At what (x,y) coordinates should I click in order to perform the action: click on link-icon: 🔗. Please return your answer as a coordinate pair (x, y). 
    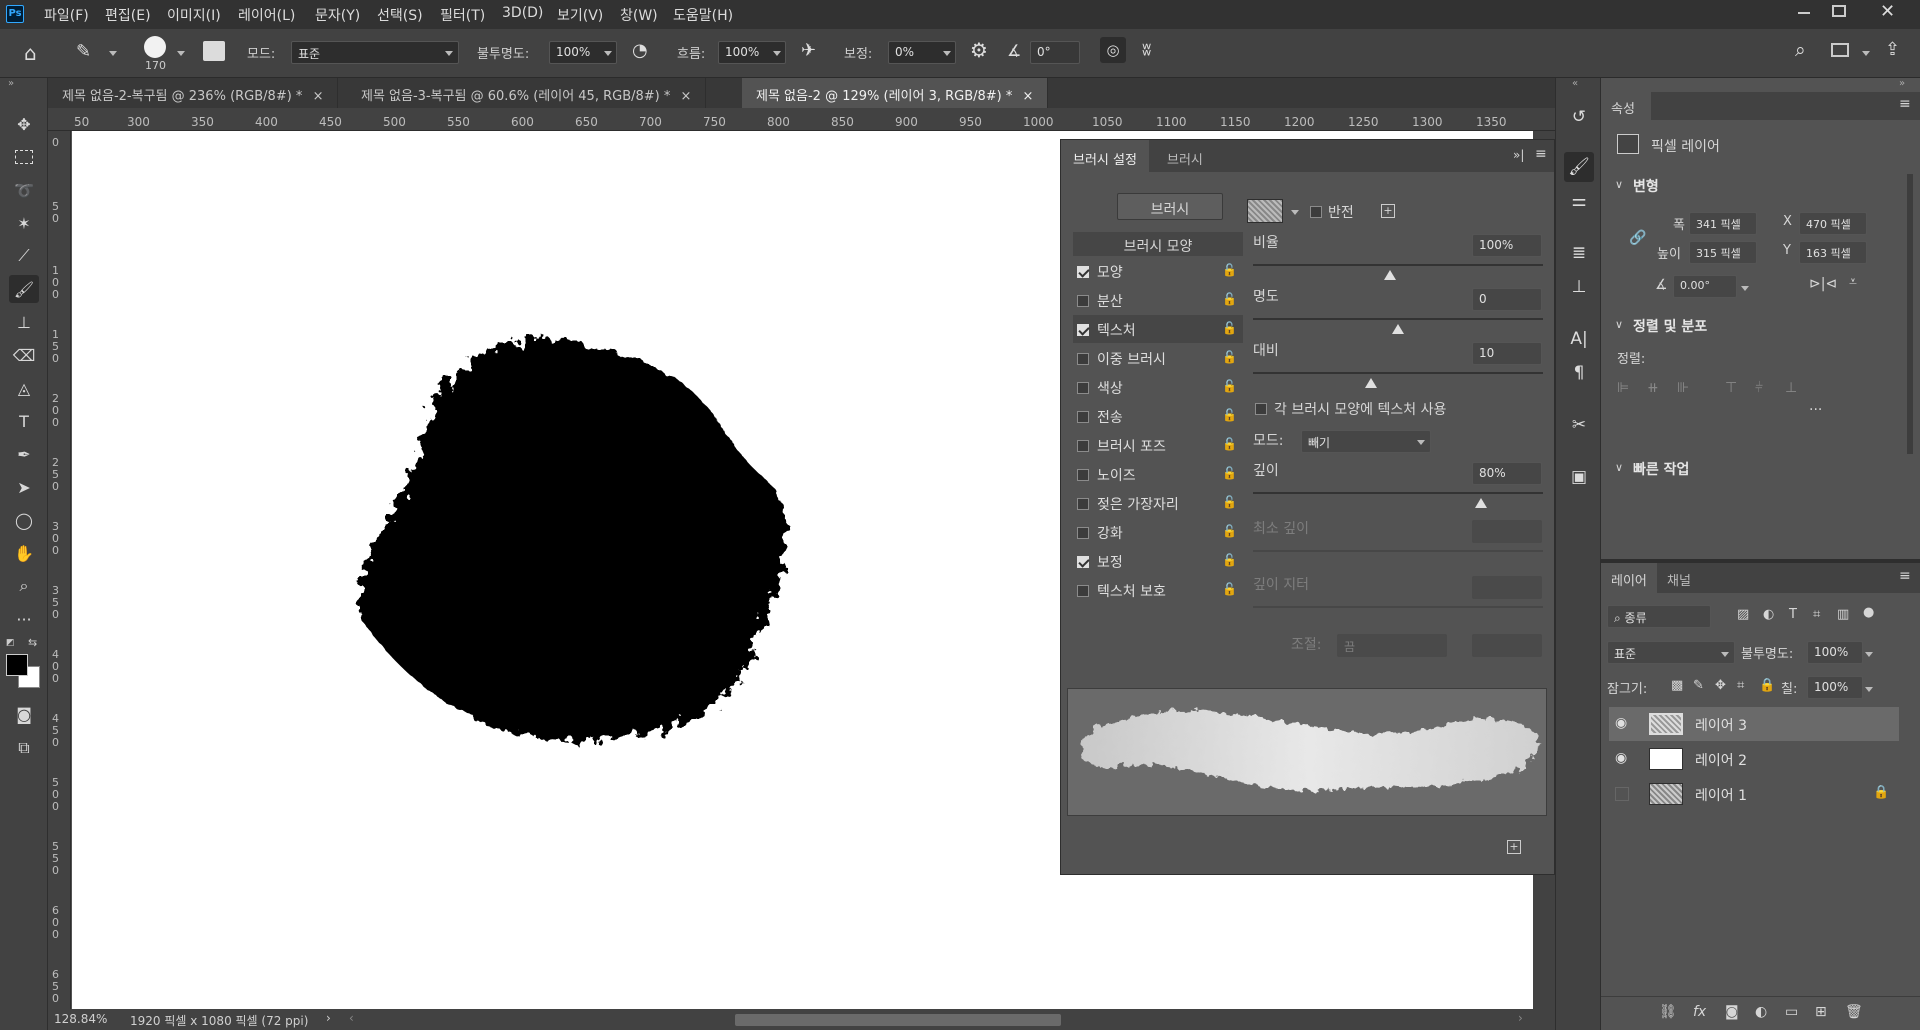
    Looking at the image, I should click on (1637, 238).